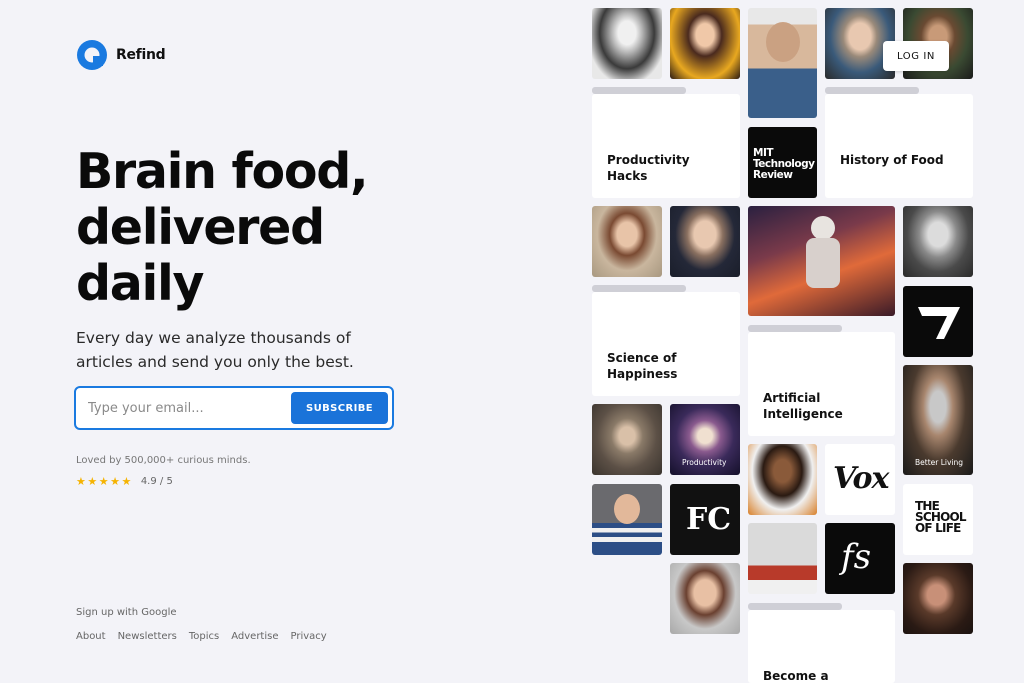 The width and height of the screenshot is (1024, 683). Describe the element at coordinates (642, 366) in the screenshot. I see `topic-card-label: Science of Happiness` at that location.